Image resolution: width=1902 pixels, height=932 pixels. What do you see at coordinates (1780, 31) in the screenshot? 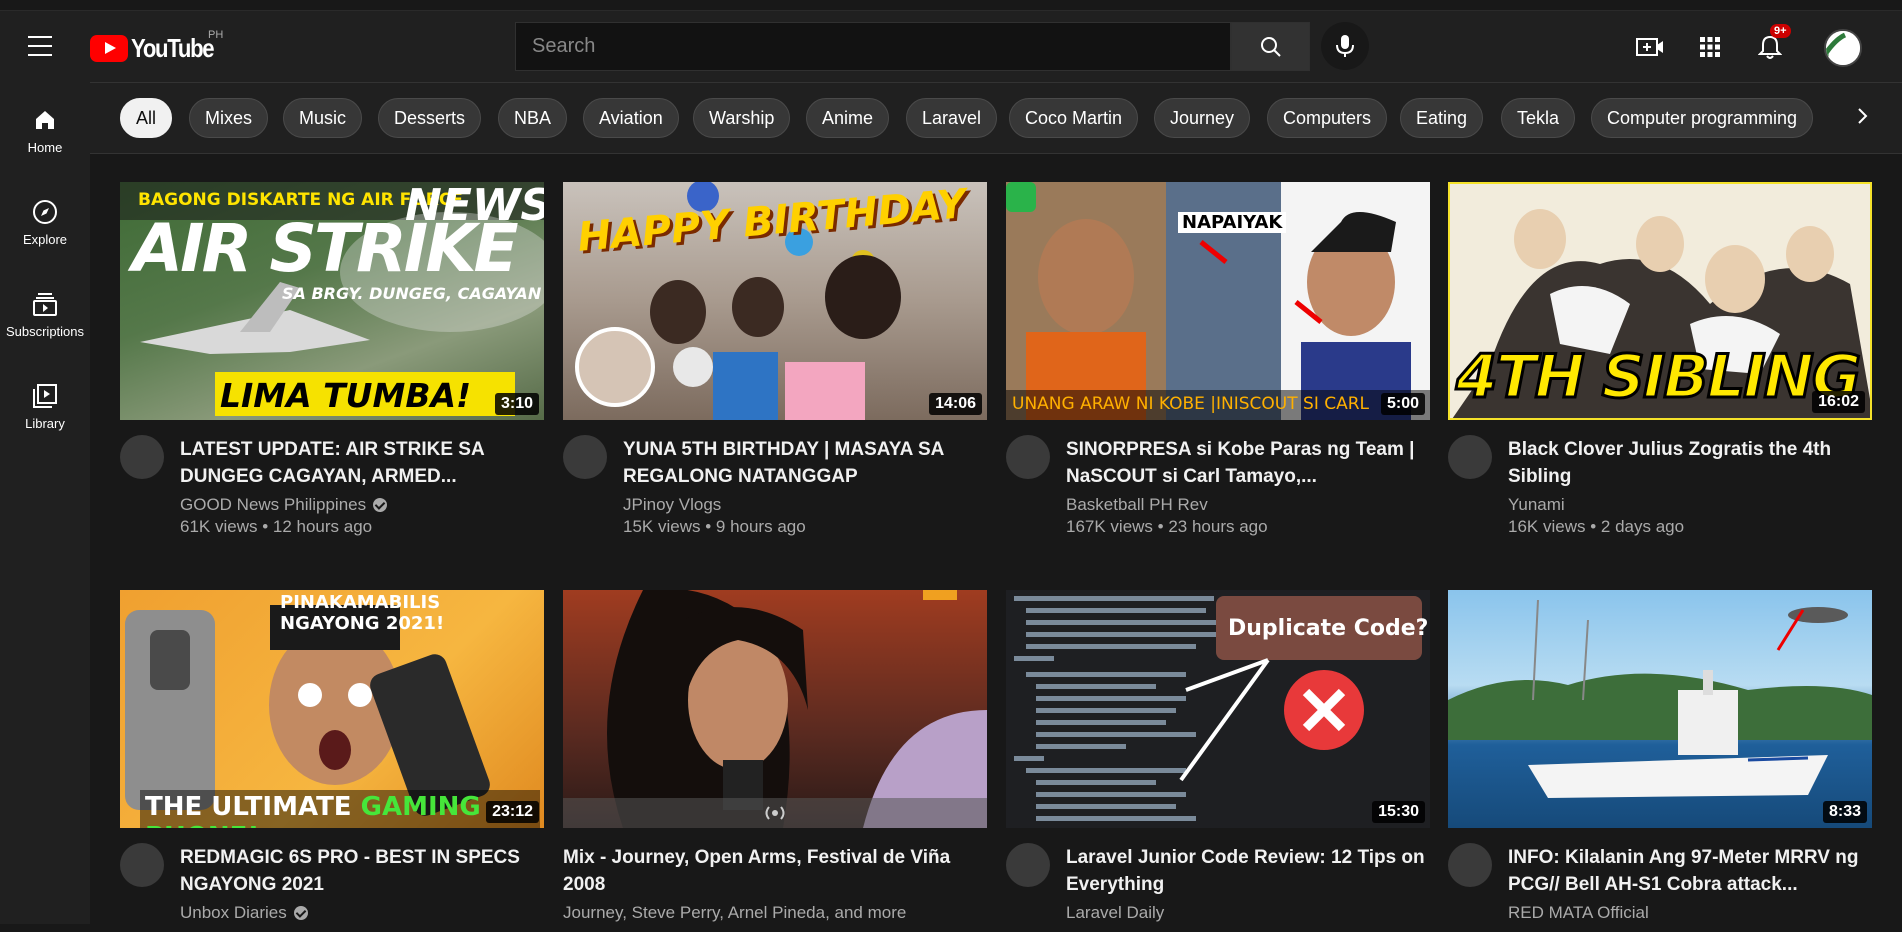
I see `notification-badge: 9+` at bounding box center [1780, 31].